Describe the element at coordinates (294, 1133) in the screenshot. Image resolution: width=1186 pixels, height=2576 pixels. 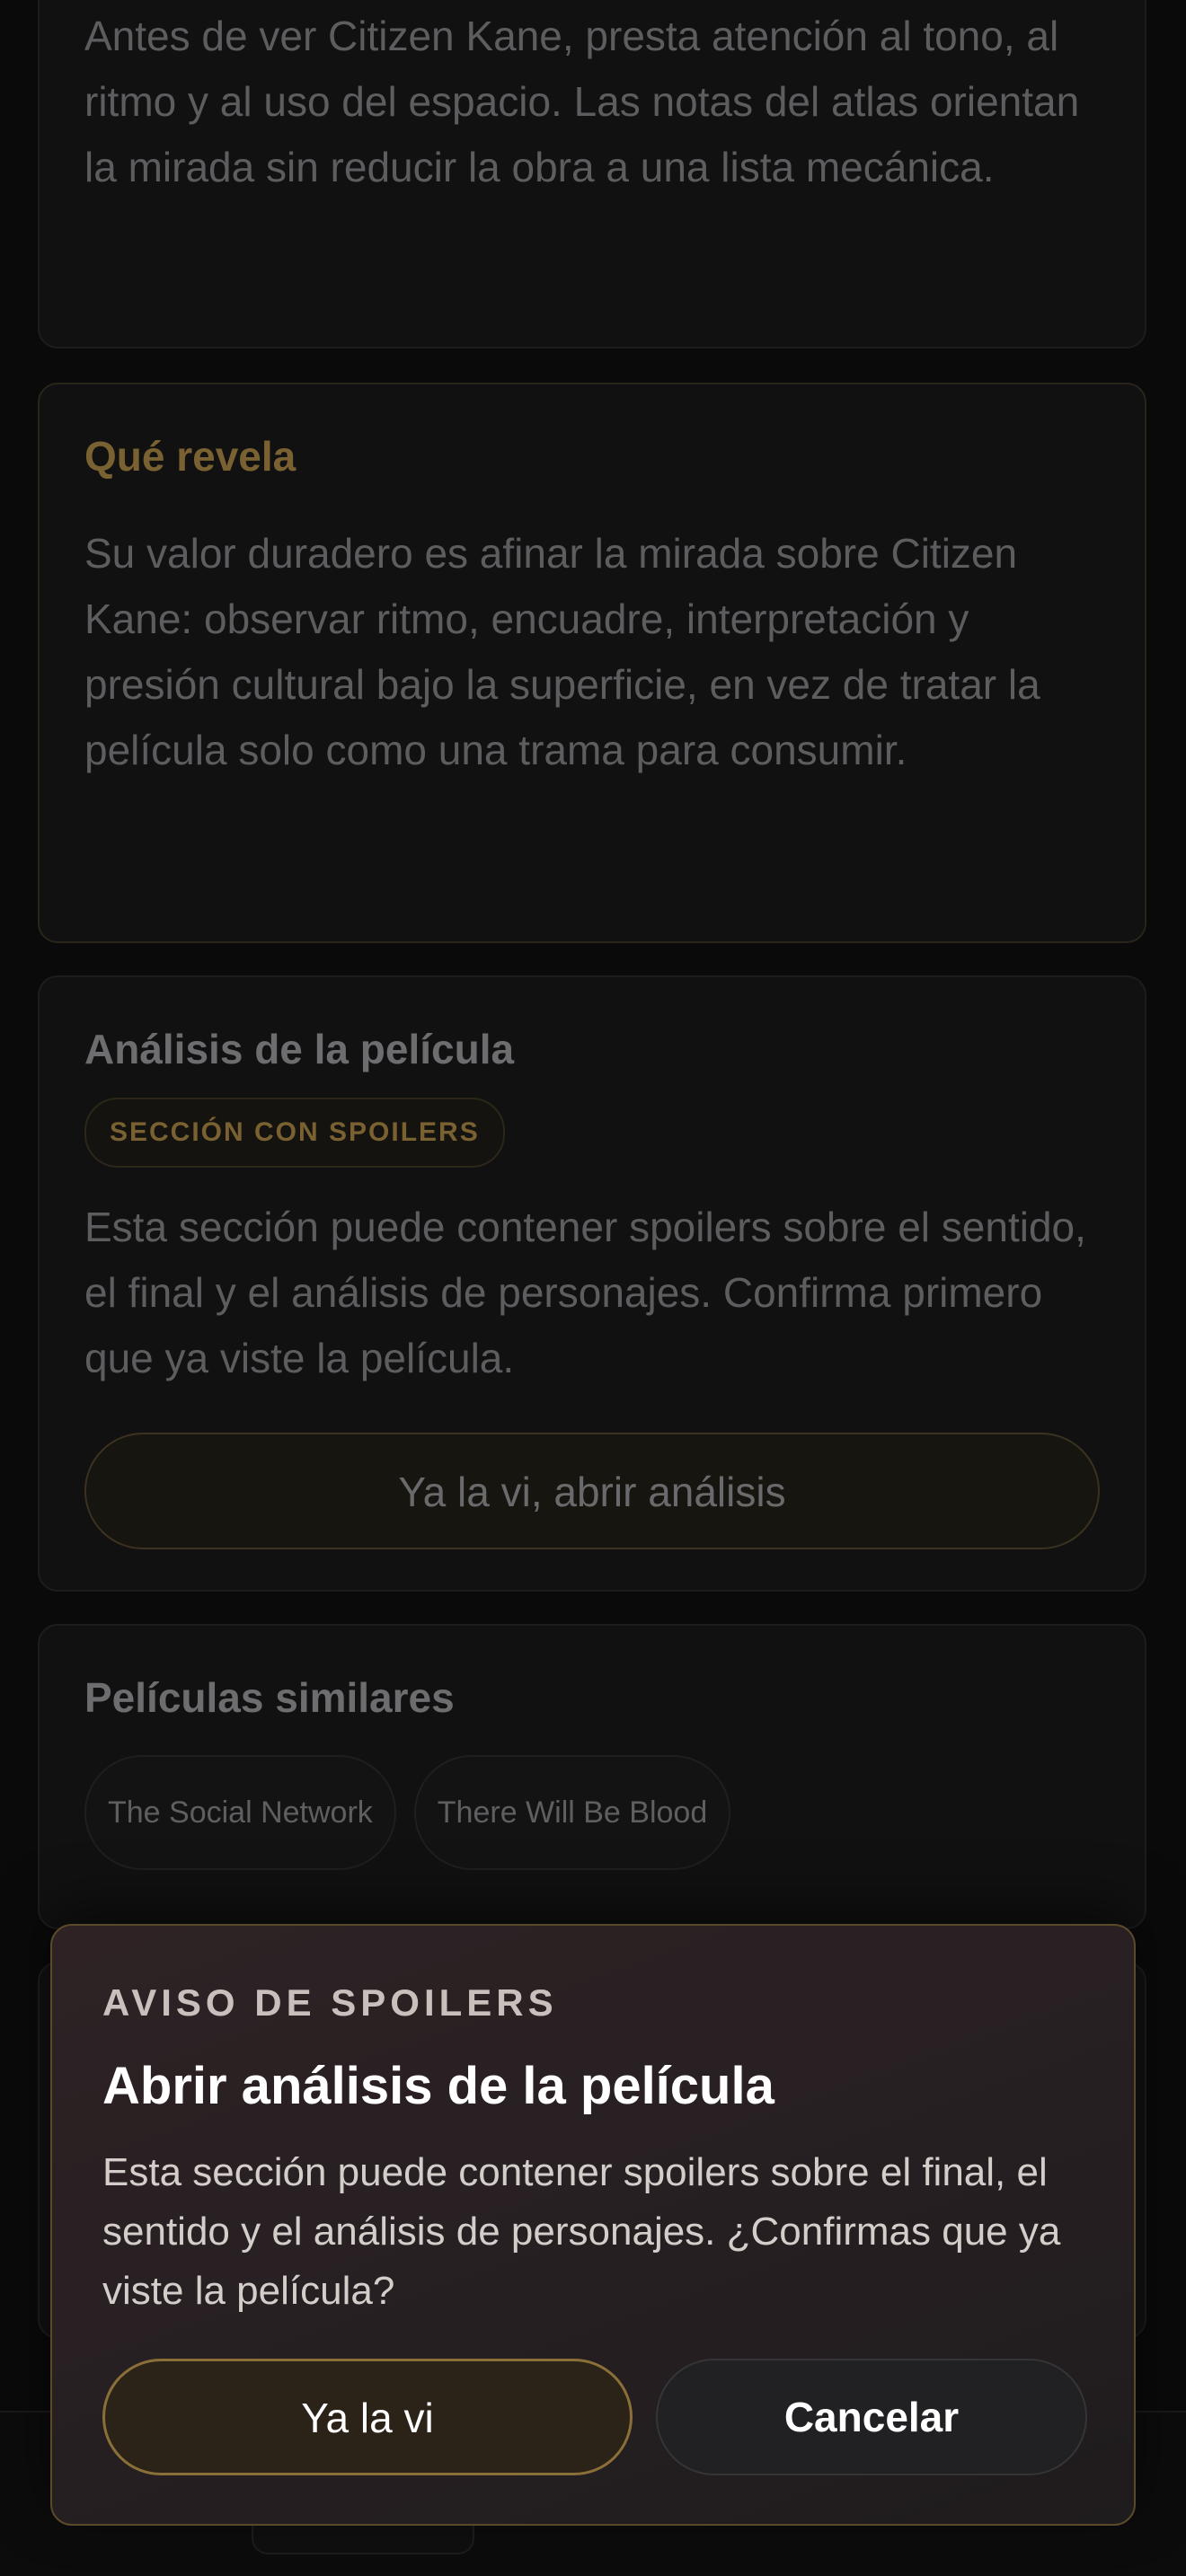
I see `spoiler-badge: SECCIÓN CON SPOILERS` at that location.